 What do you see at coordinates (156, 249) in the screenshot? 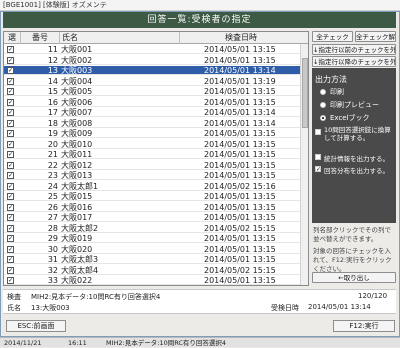
I see `table-row: ✓ 30 大阪020 2014/05/01 13:15` at bounding box center [156, 249].